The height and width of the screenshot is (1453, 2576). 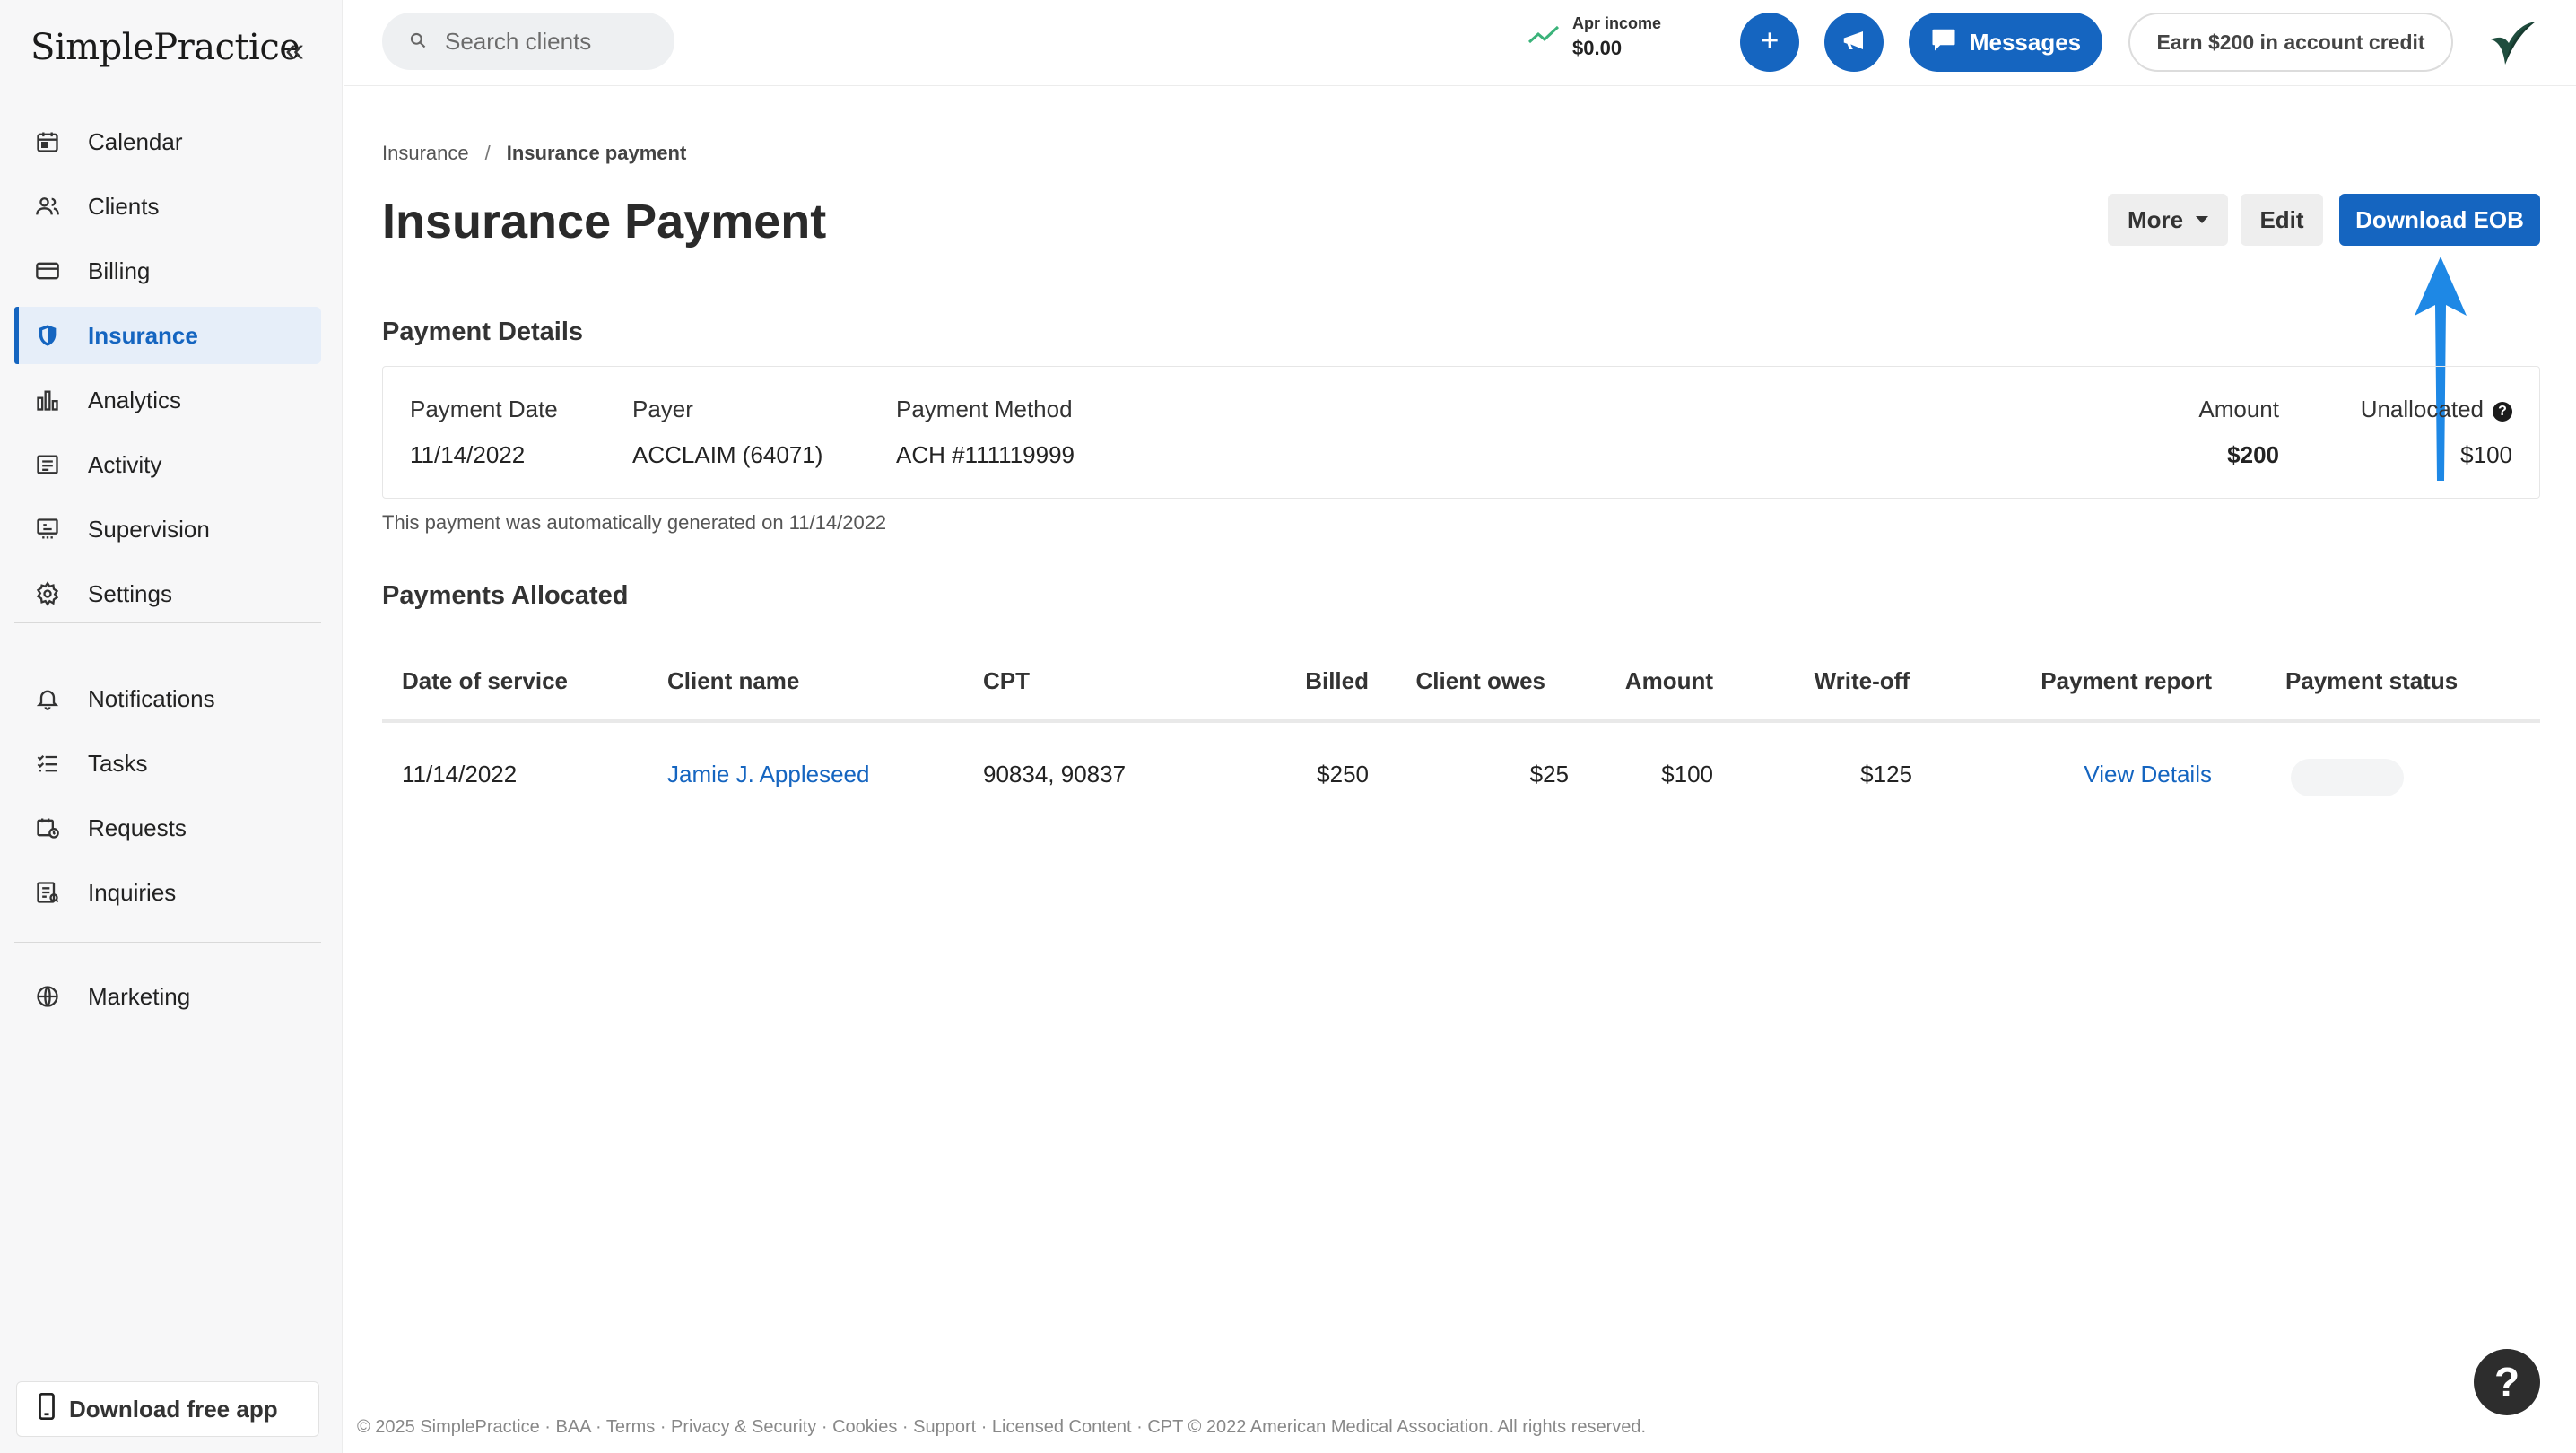 What do you see at coordinates (596, 153) in the screenshot?
I see `breadcrumb-current: Insurance payment` at bounding box center [596, 153].